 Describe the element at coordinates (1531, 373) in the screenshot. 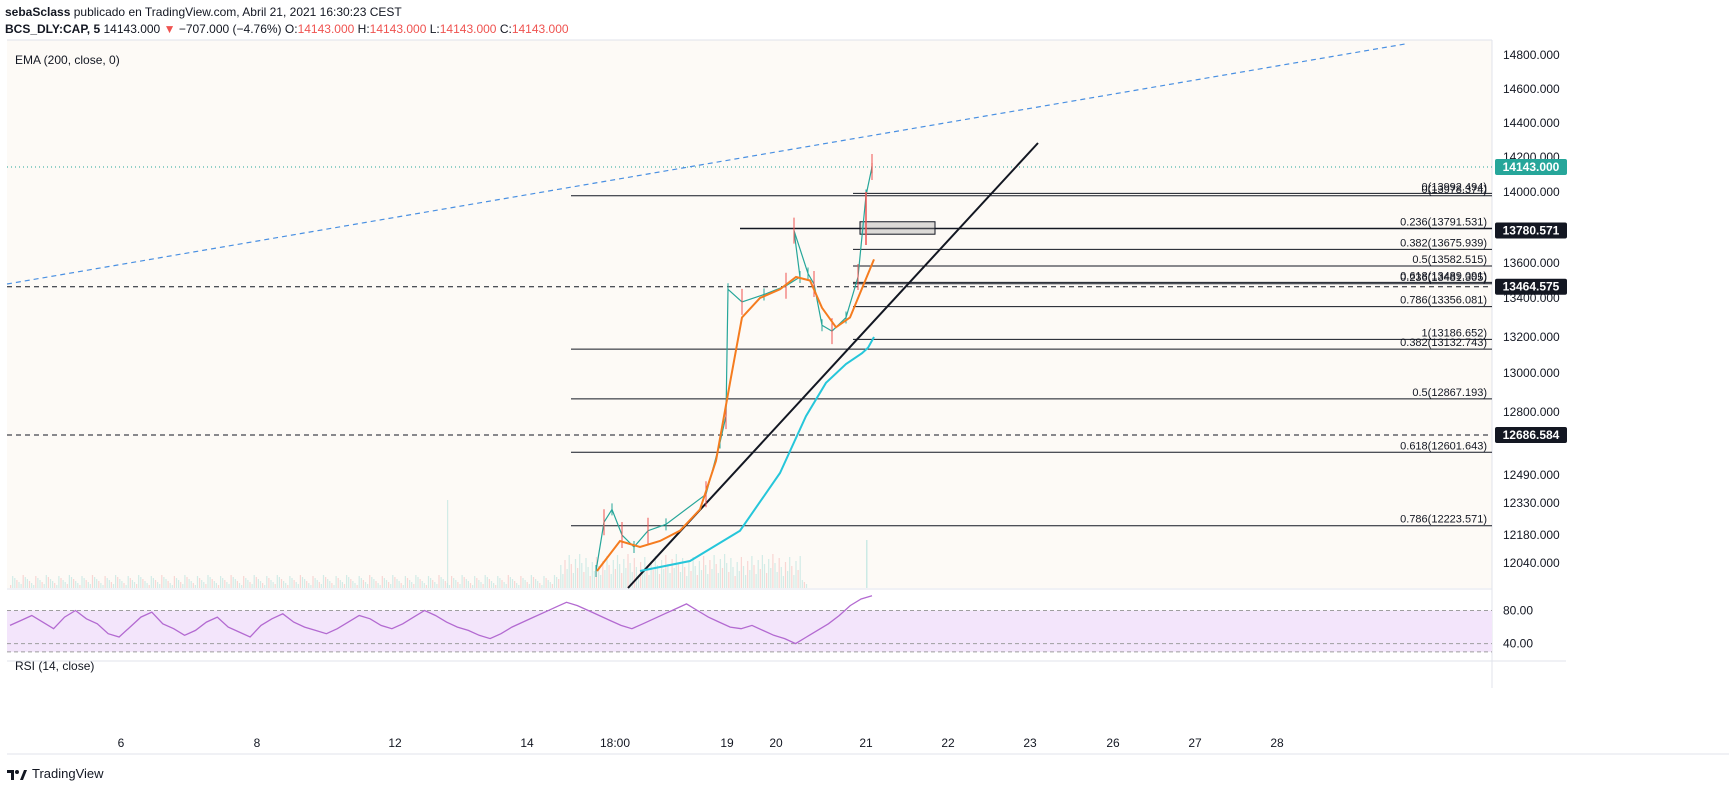

I see `price-tick-label: 13000.000` at that location.